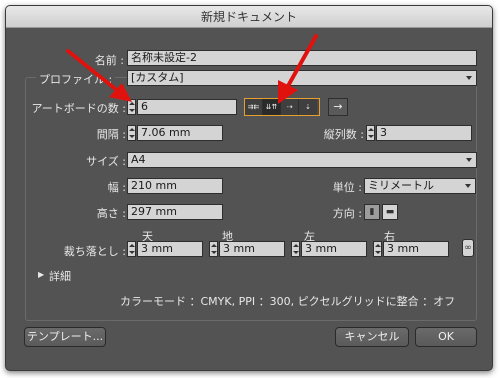 The width and height of the screenshot is (500, 378). Describe the element at coordinates (288, 301) in the screenshot. I see `document-summary: カラーモード ：CMYK, PPI ：300, ピクセルグリッドに整合 ：オフ` at that location.